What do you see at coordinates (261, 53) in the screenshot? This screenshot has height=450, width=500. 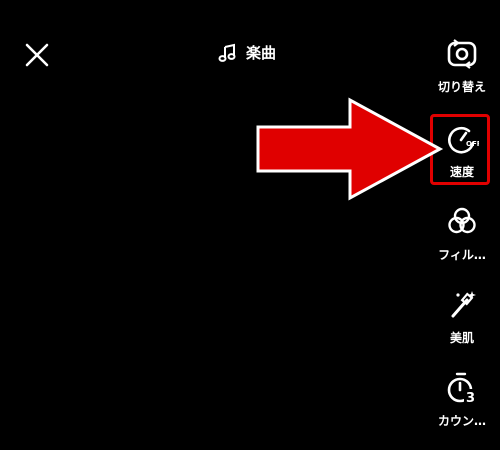 I see `music-label: 楽曲` at bounding box center [261, 53].